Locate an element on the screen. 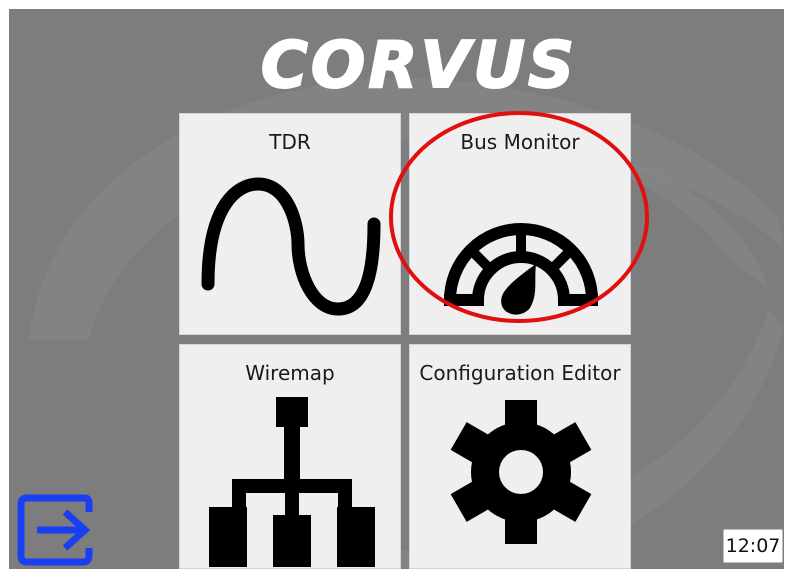 This screenshot has height=576, width=796. network-hierarchy-icon is located at coordinates (292, 482).